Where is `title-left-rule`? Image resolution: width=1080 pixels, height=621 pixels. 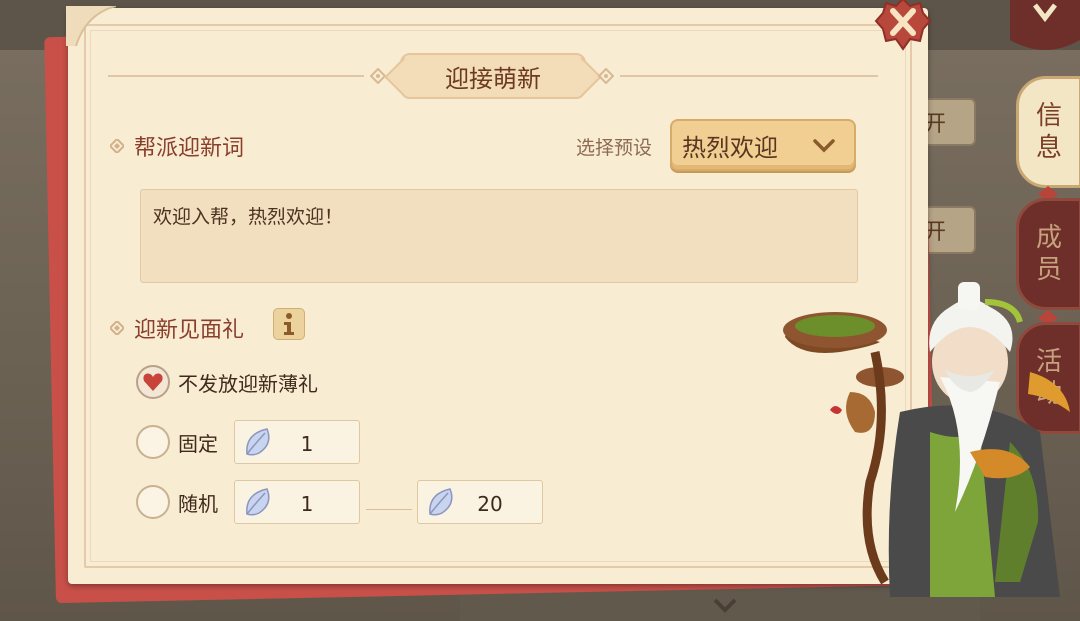
title-left-rule is located at coordinates (236, 76).